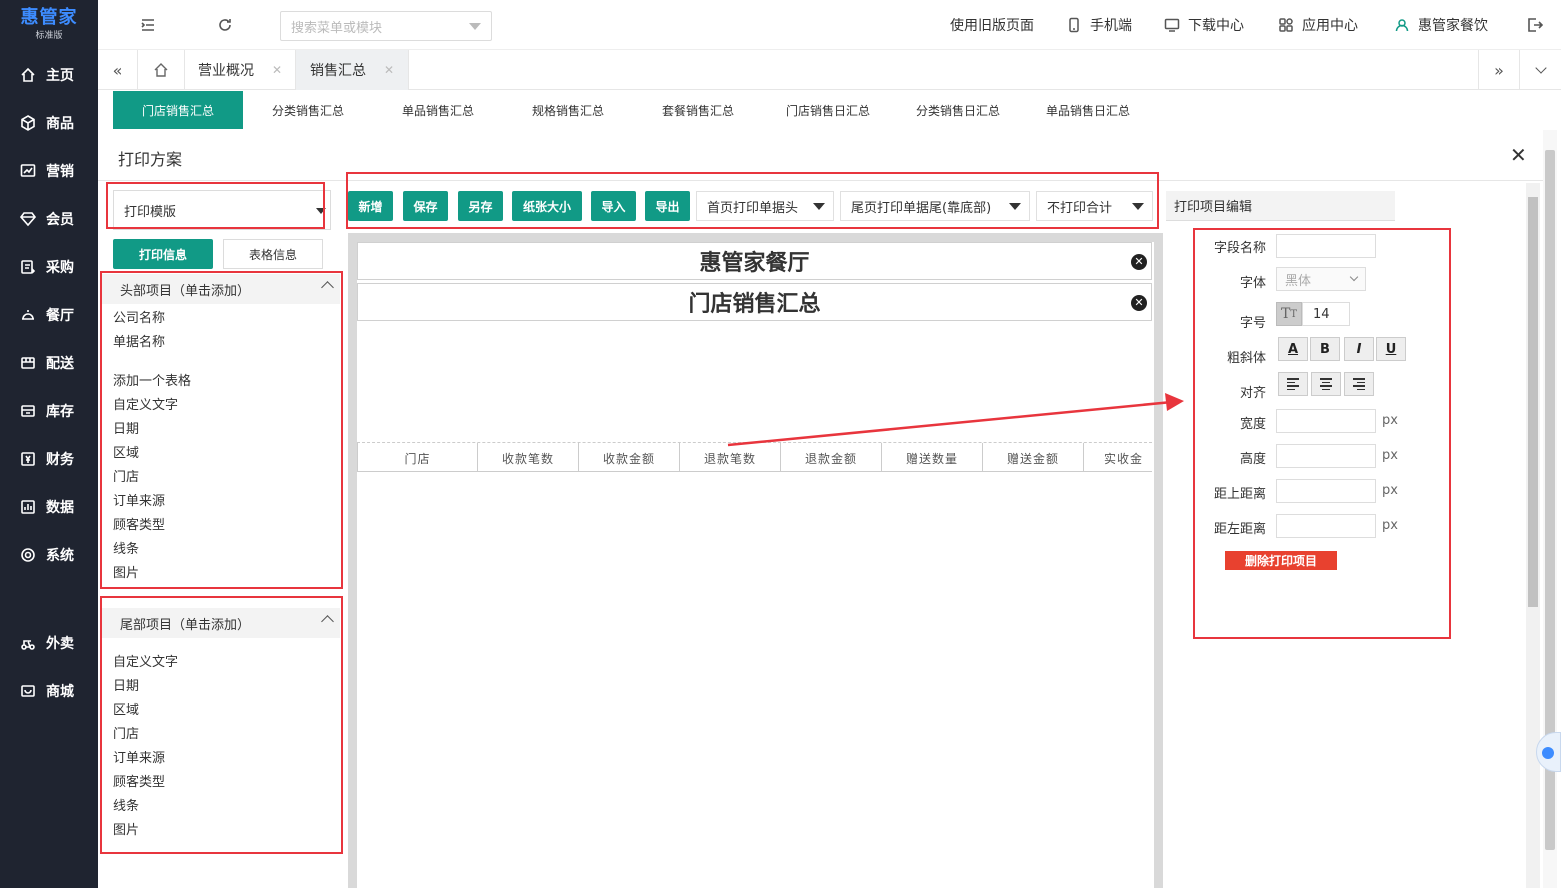  I want to click on sidebar-item-system: 系统, so click(49, 555).